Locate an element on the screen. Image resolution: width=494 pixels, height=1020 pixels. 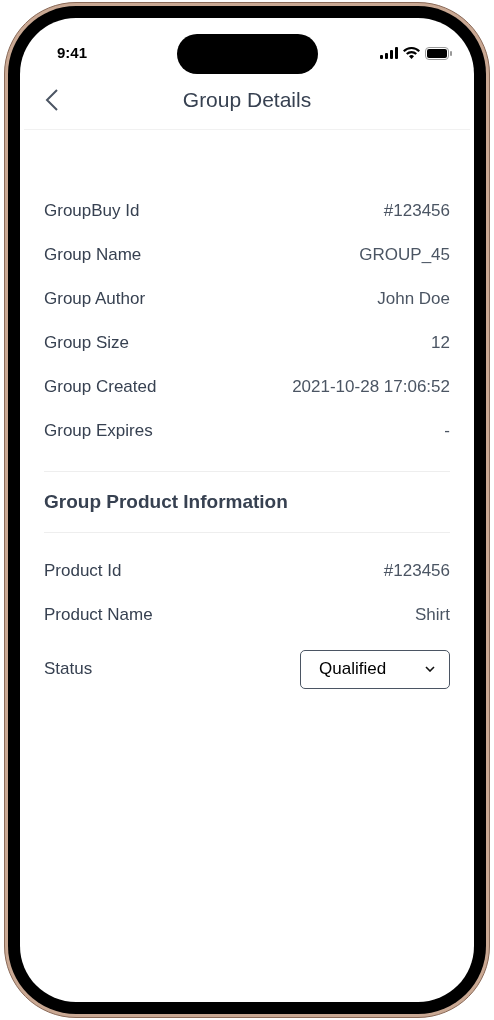
field-label: GroupBuy Id is located at coordinates (92, 211).